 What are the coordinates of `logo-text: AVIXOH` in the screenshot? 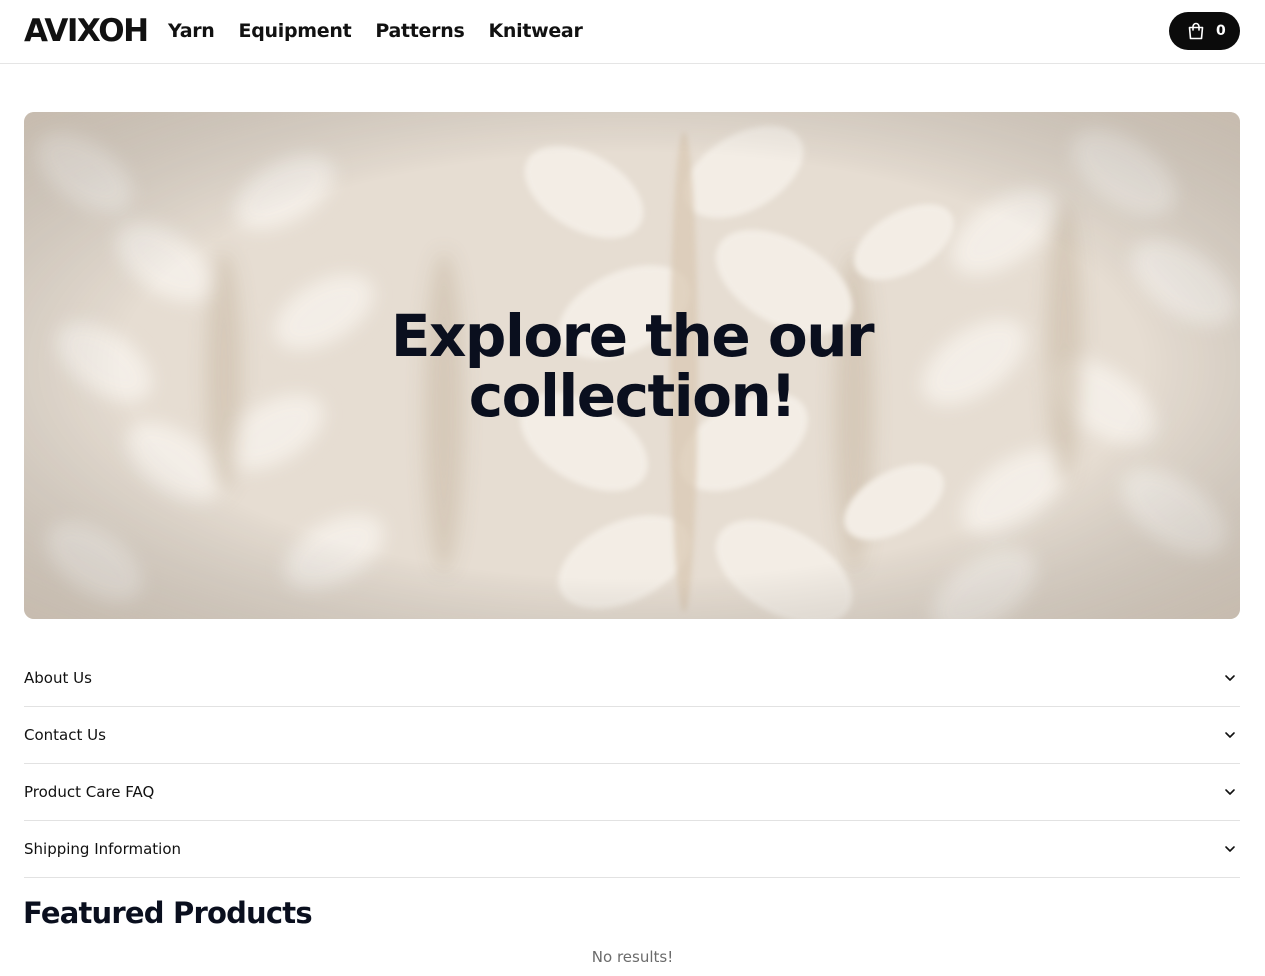 It's located at (86, 30).